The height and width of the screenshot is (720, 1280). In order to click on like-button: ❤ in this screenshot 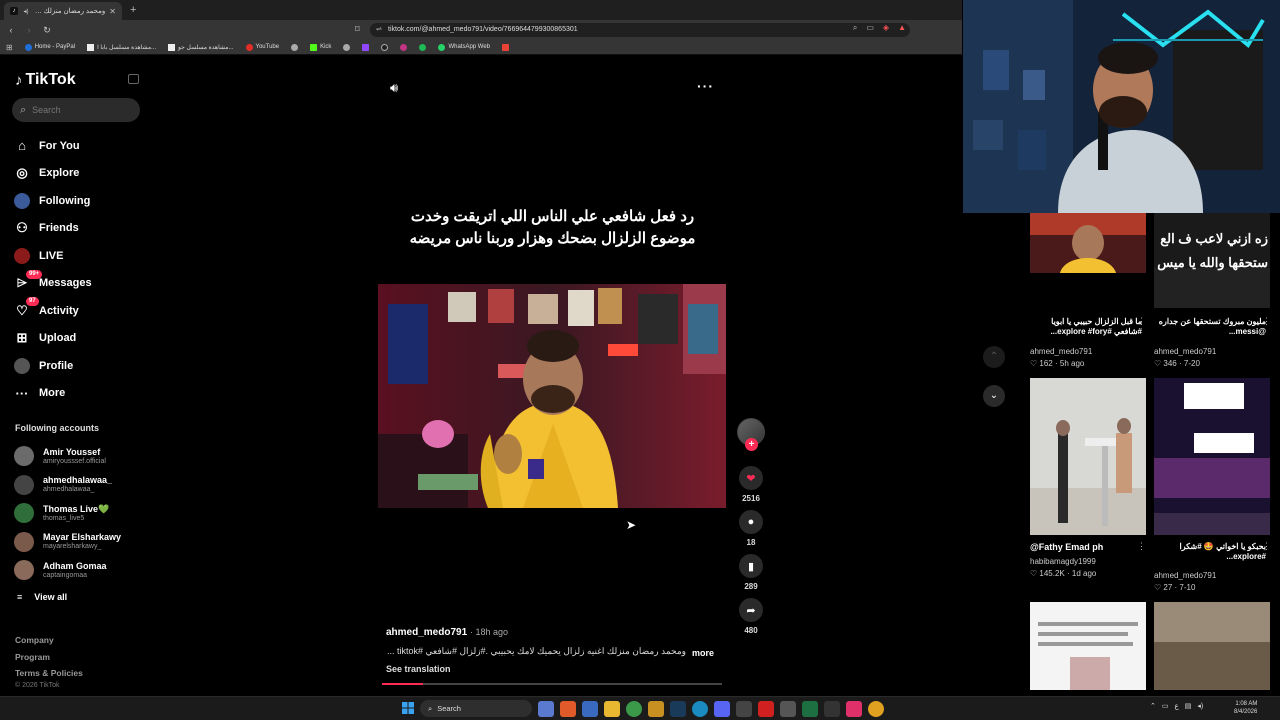, I will do `click(751, 478)`.